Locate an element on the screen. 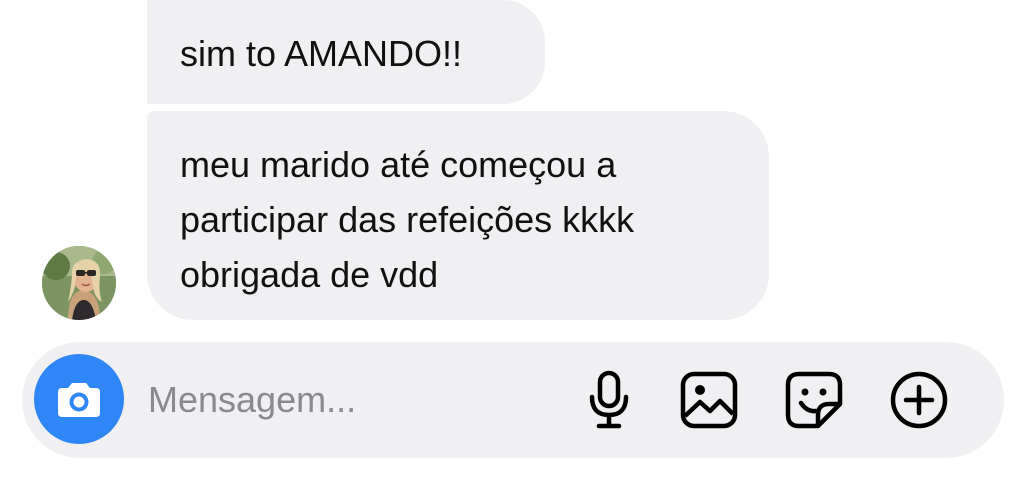 The image size is (1024, 478). plus-icon is located at coordinates (919, 400).